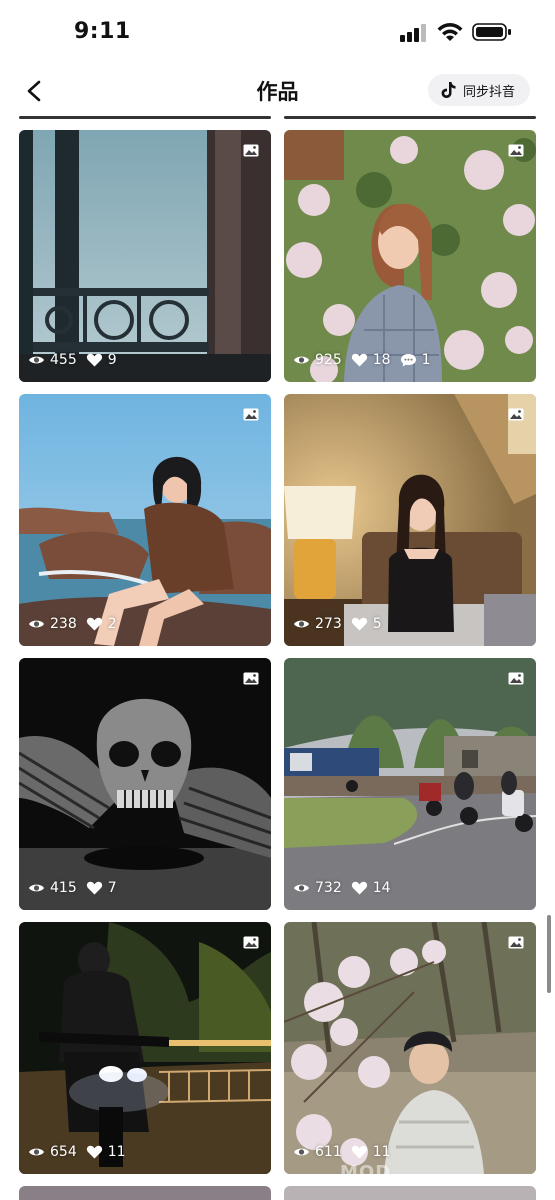 The width and height of the screenshot is (555, 1200). I want to click on scrollbar, so click(549, 954).